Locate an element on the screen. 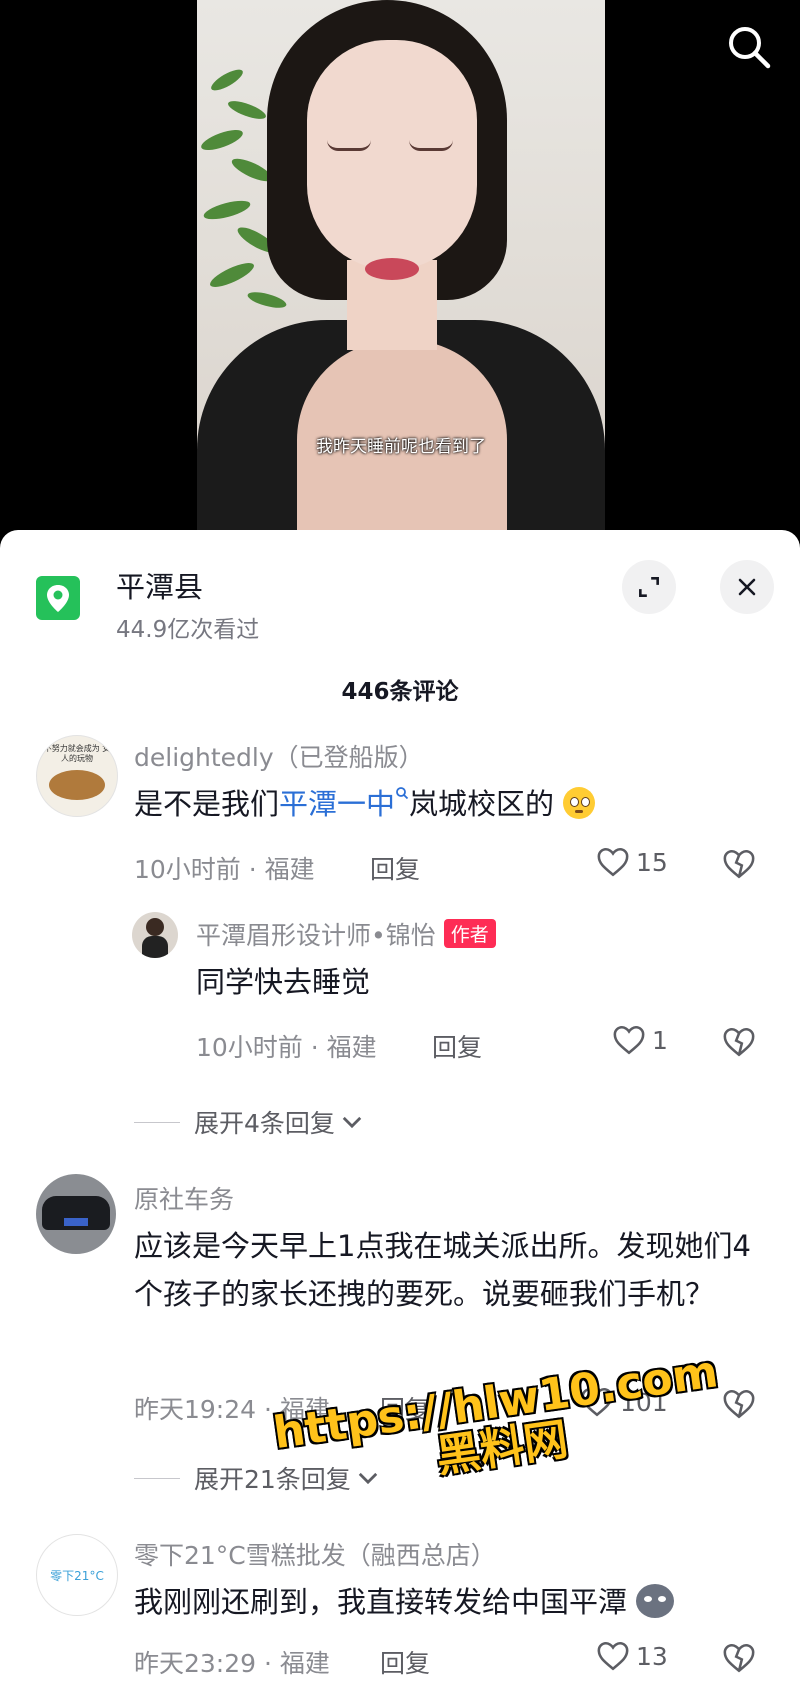 Image resolution: width=800 pixels, height=1692 pixels. comments-count: 446条评论 is located at coordinates (400, 692).